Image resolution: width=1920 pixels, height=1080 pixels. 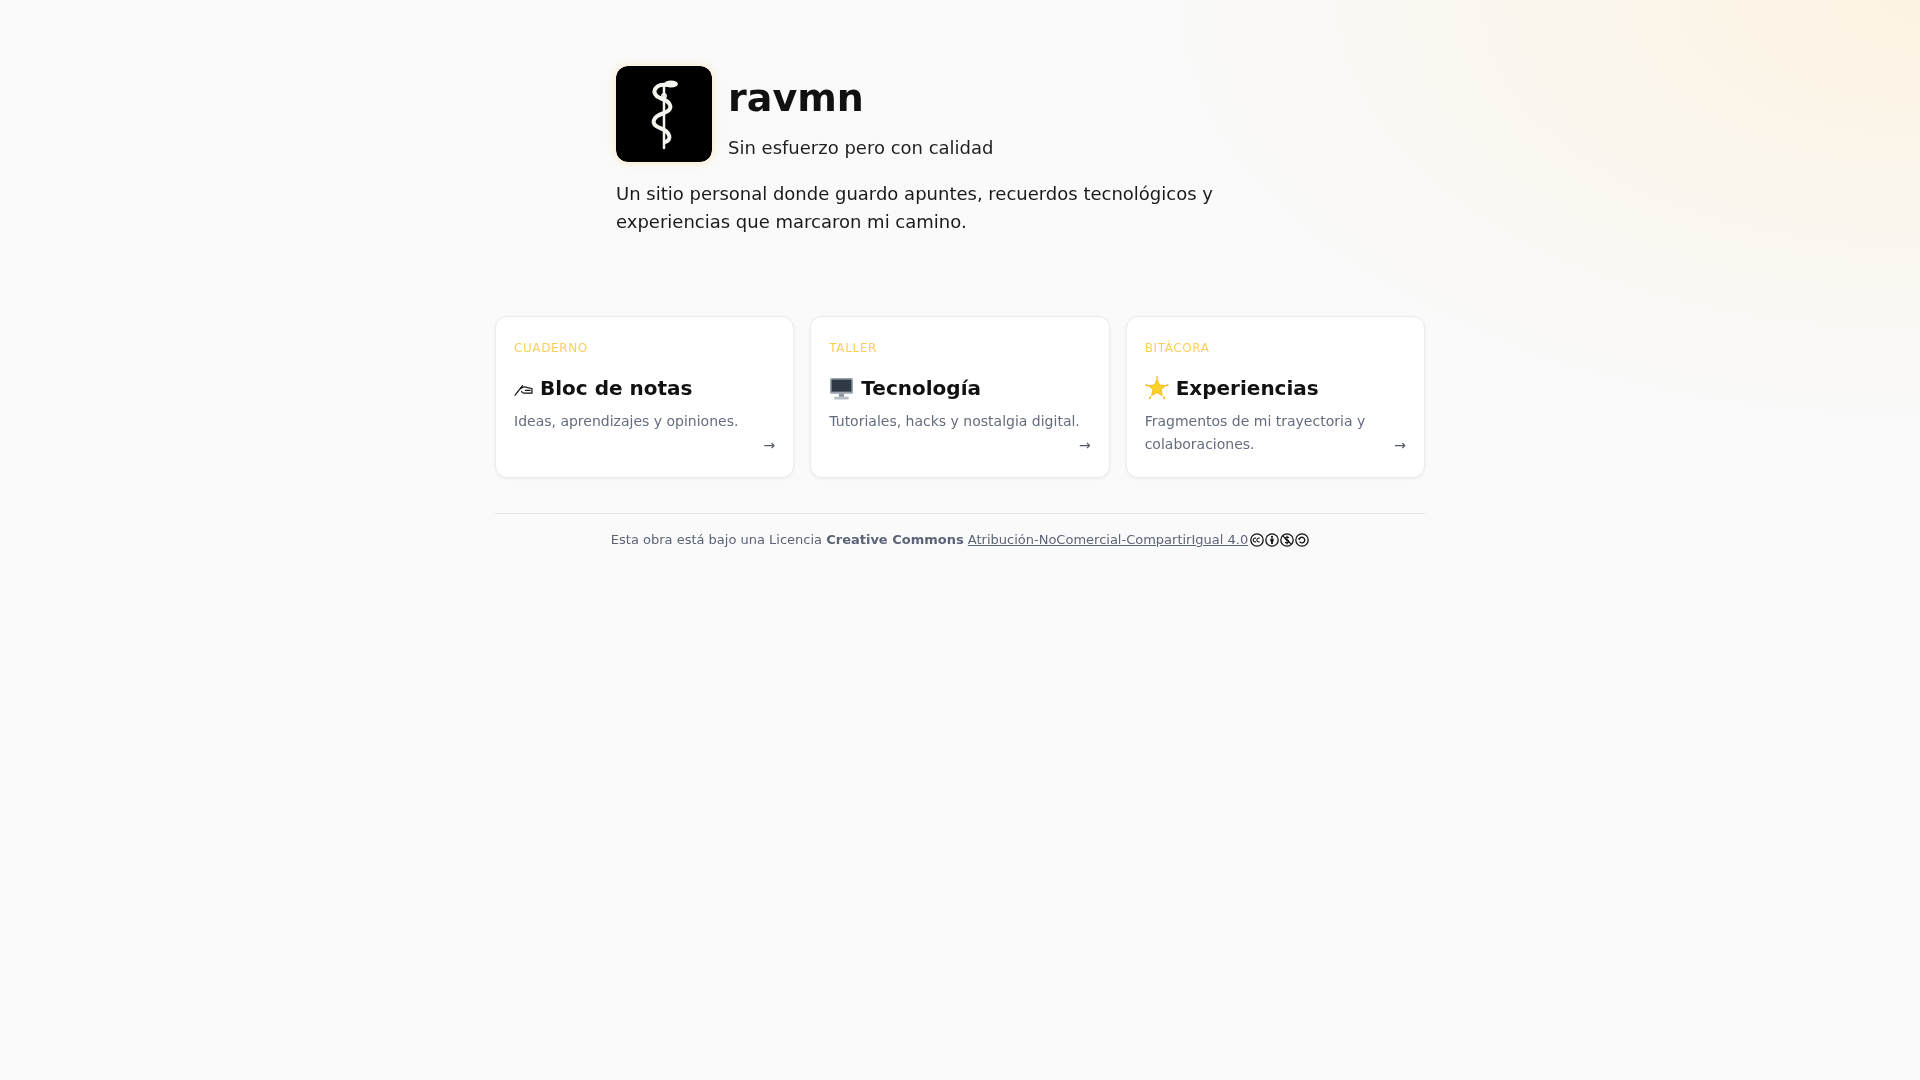 What do you see at coordinates (1255, 432) in the screenshot?
I see `card-description: Fragmentos de mi trayectoria y colaboraciones.` at bounding box center [1255, 432].